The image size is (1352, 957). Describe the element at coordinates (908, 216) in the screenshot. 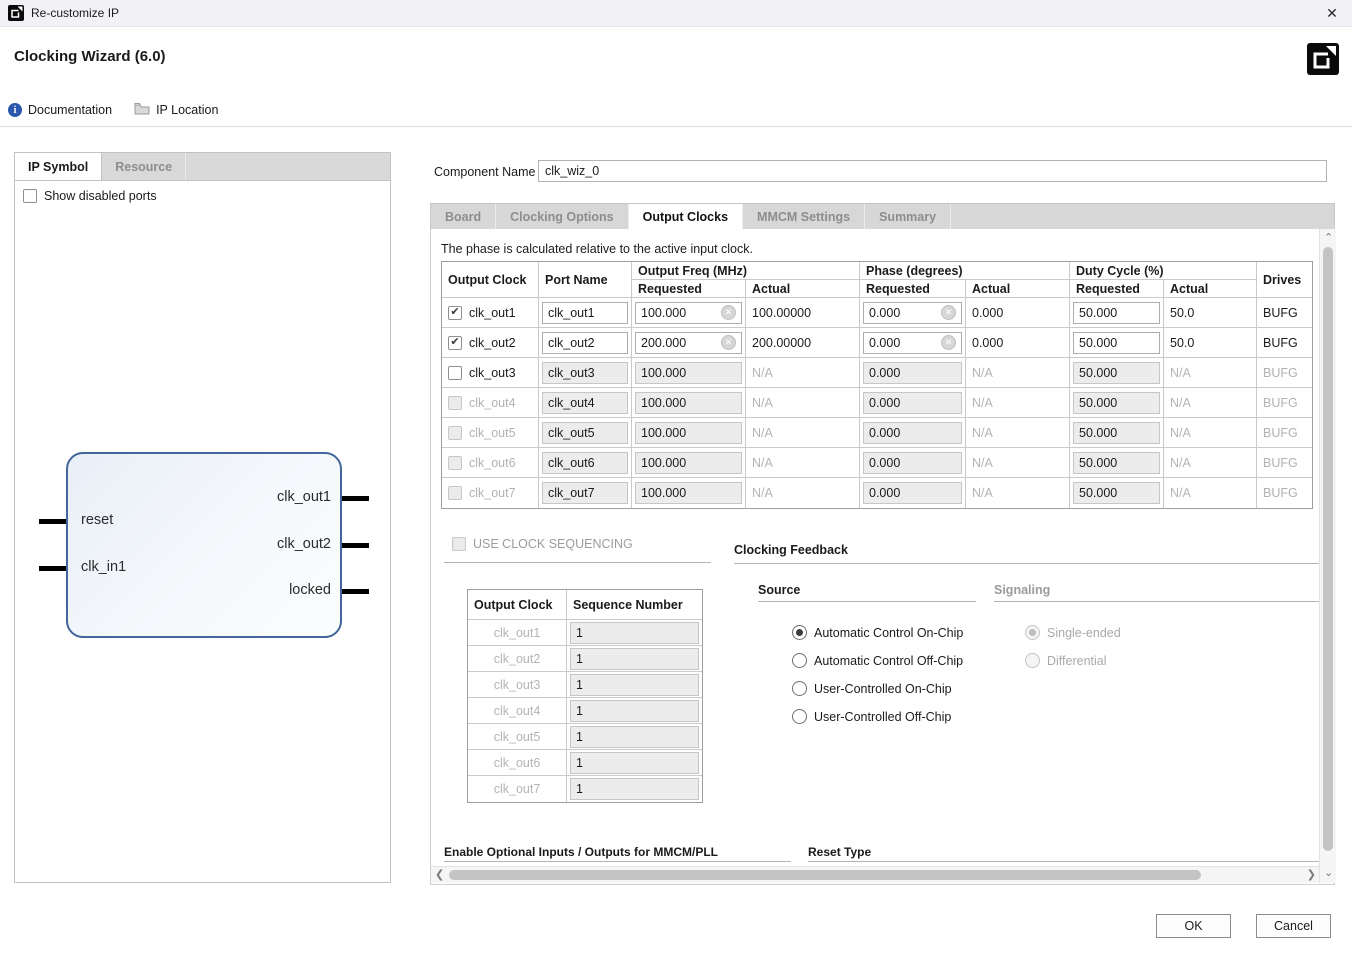

I see `tab-summary: Summary` at that location.